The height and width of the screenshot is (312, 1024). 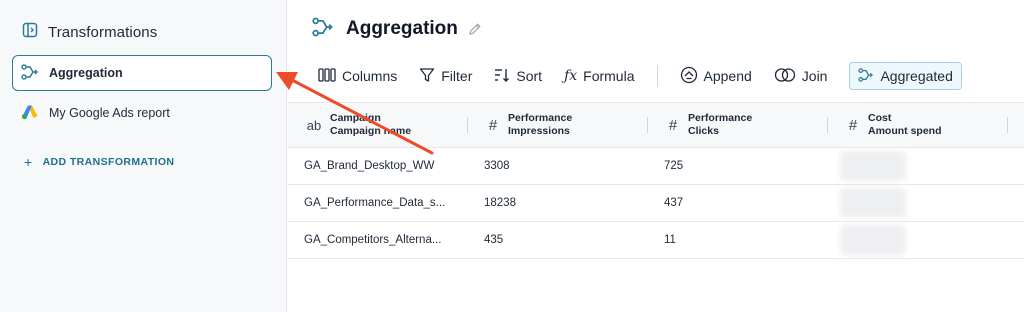 I want to click on aggregated-label: Aggregated, so click(x=916, y=76).